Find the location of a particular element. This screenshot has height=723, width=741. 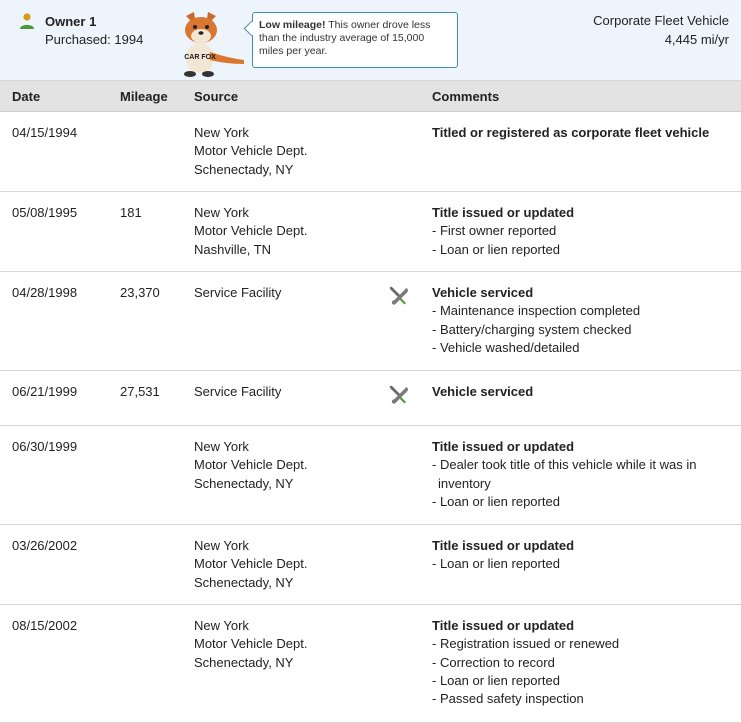

header-comments: Comments is located at coordinates (466, 96).